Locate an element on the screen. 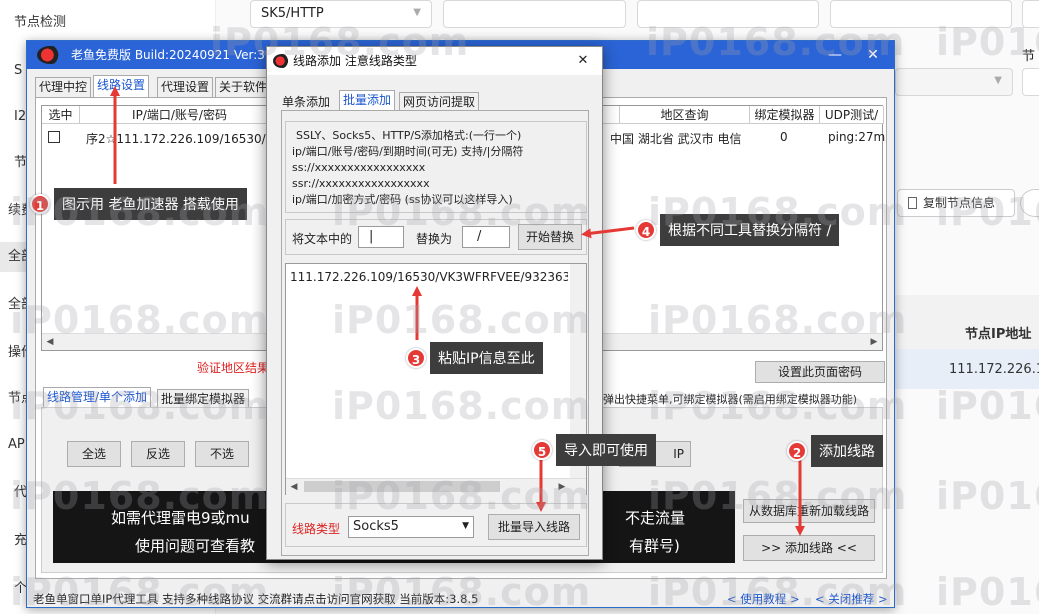 The height and width of the screenshot is (614, 1039). callout-2: 2 添加线路 is located at coordinates (835, 451).